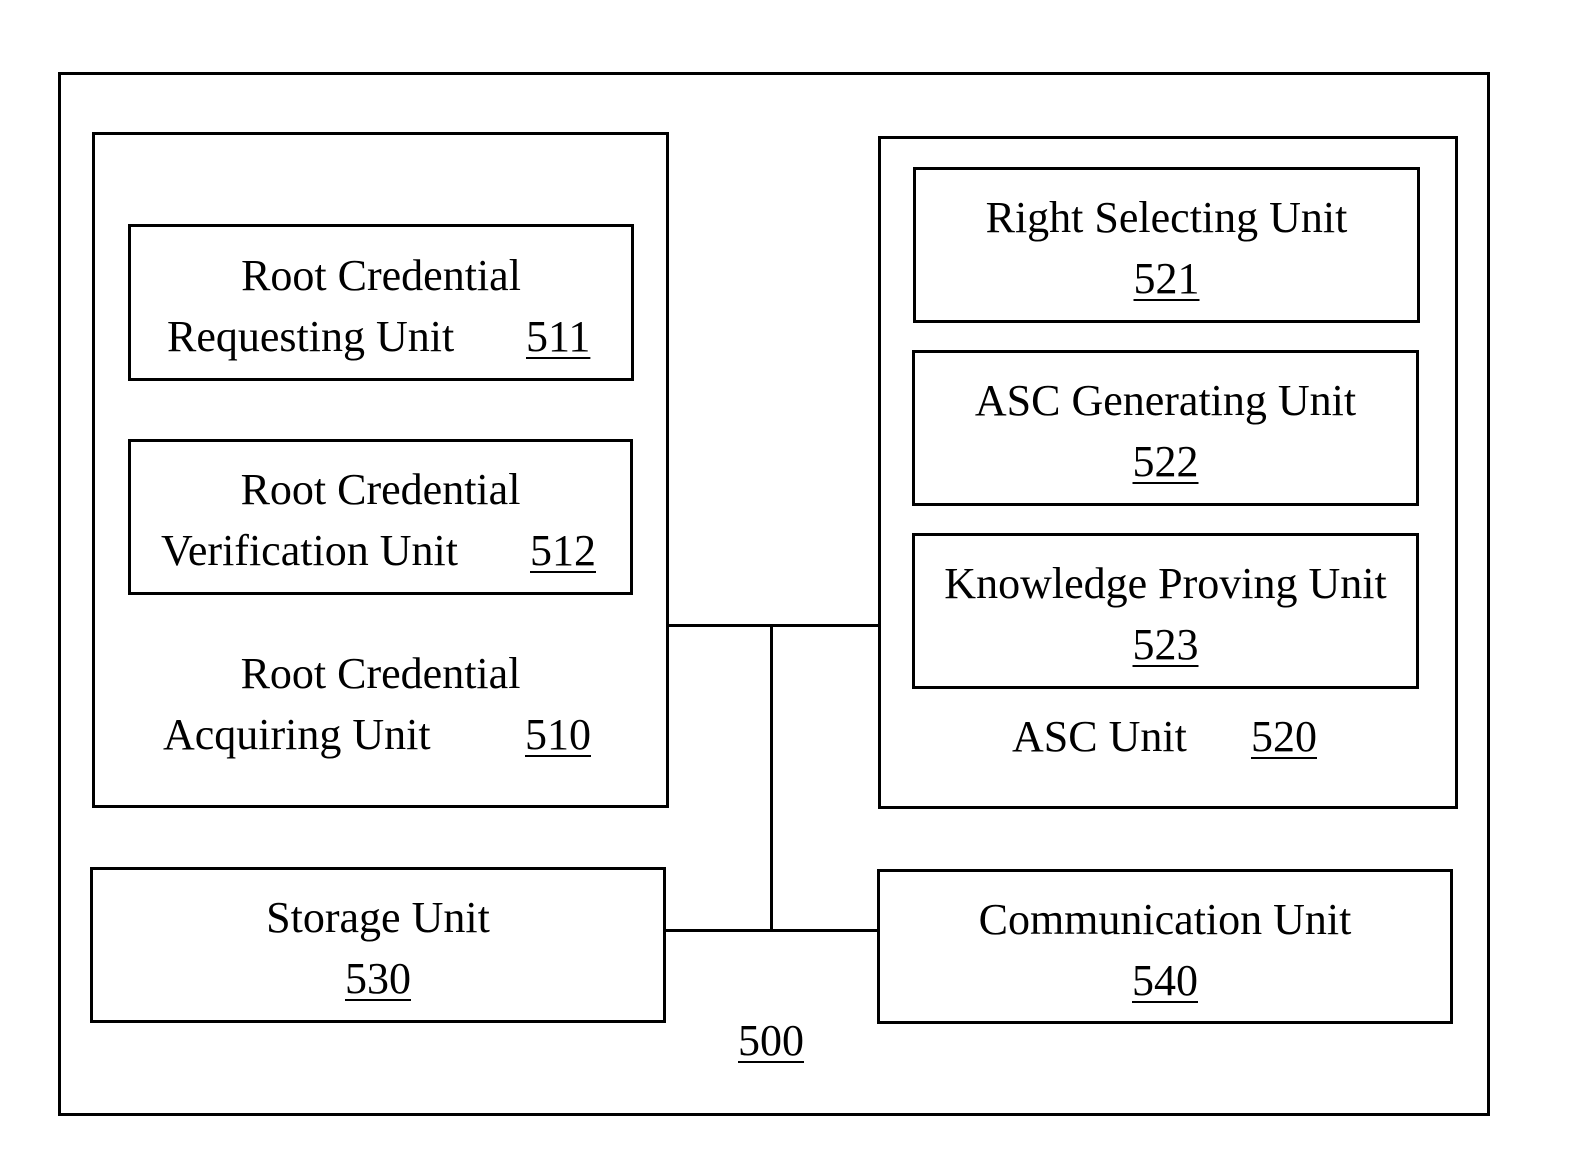 Image resolution: width=1581 pixels, height=1171 pixels. I want to click on unit-510-line1: Root Credential, so click(380, 673).